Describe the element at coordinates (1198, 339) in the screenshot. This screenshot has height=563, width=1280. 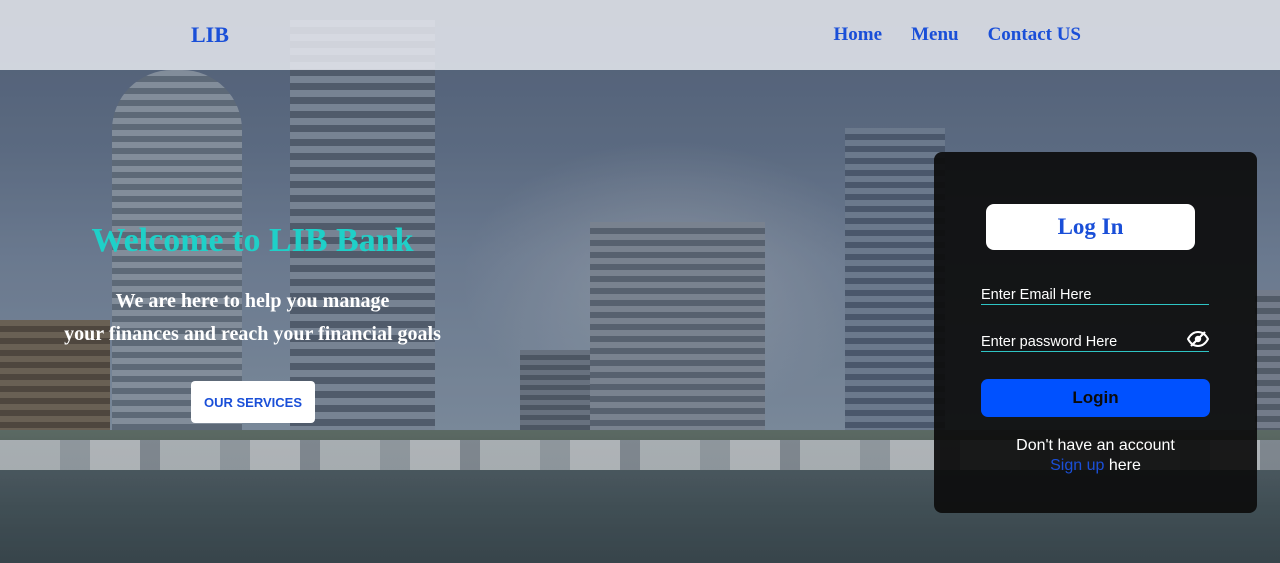
I see `eye-slash-icon` at that location.